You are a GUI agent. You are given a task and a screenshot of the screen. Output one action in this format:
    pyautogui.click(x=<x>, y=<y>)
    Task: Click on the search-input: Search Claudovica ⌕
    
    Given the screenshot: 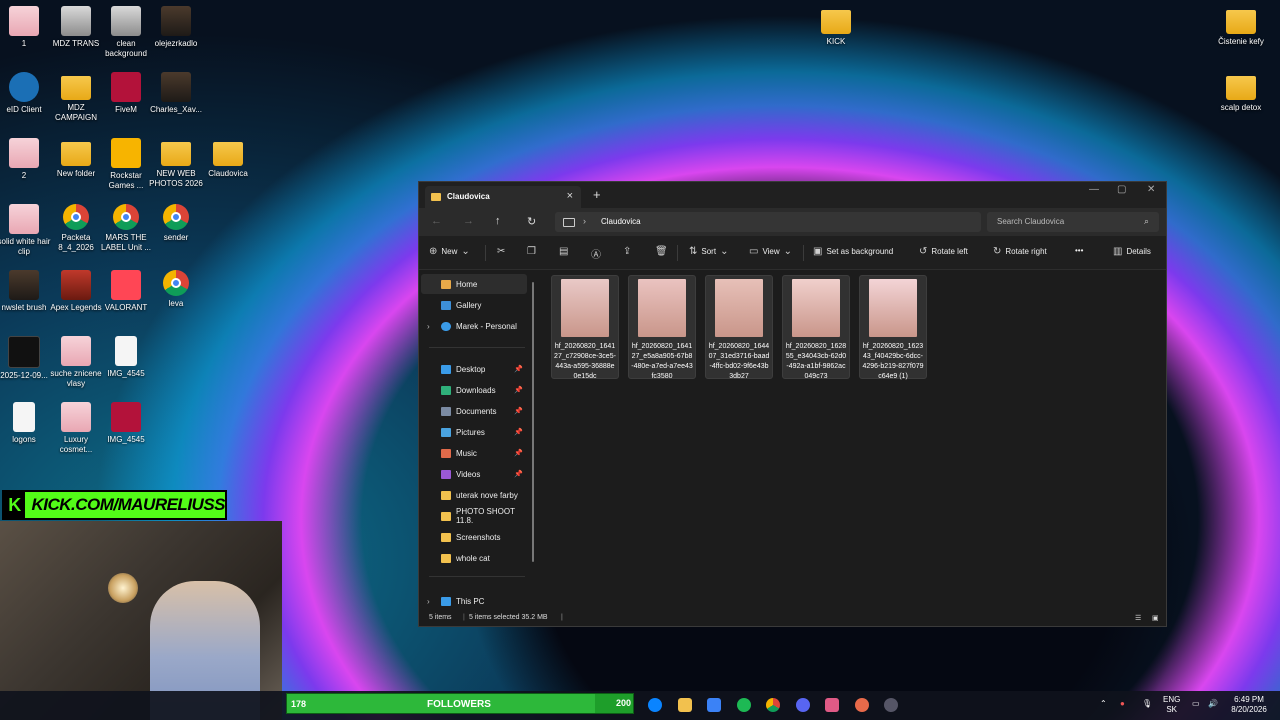 What is the action you would take?
    pyautogui.click(x=1073, y=222)
    